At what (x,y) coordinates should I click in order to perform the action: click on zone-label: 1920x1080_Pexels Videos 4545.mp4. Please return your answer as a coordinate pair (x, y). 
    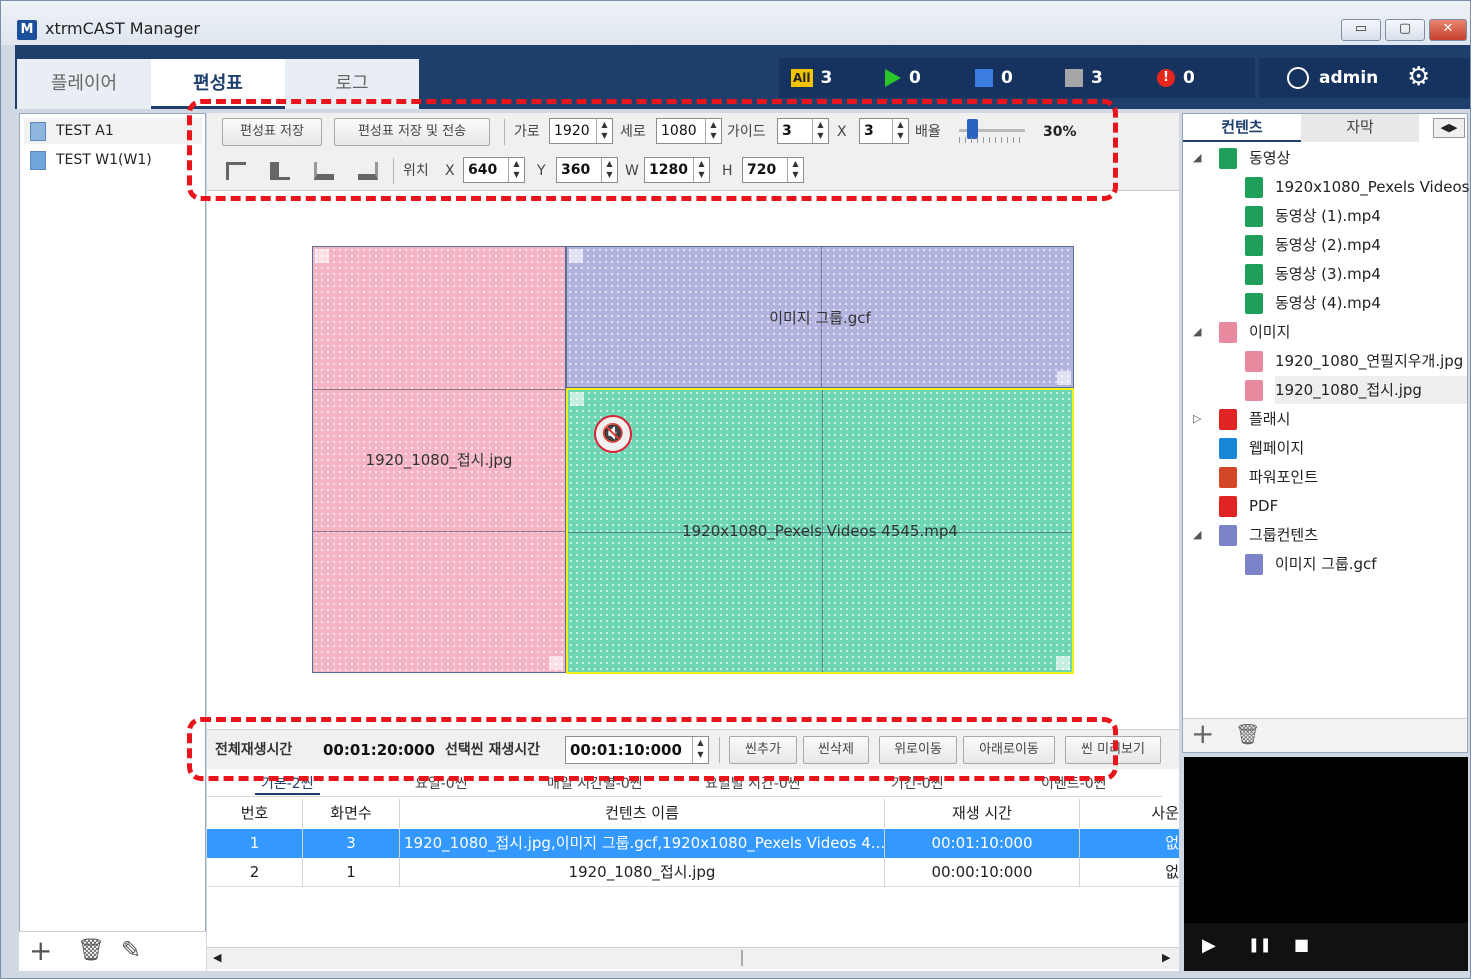
    Looking at the image, I should click on (820, 531).